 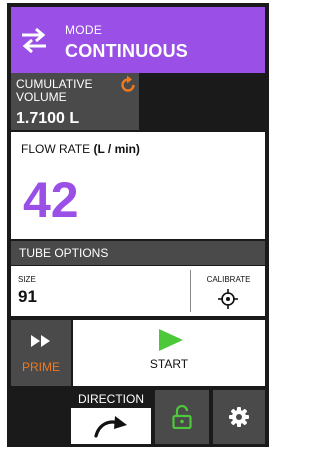 What do you see at coordinates (138, 253) in the screenshot?
I see `tube-options-header: TUBE OPTIONS` at bounding box center [138, 253].